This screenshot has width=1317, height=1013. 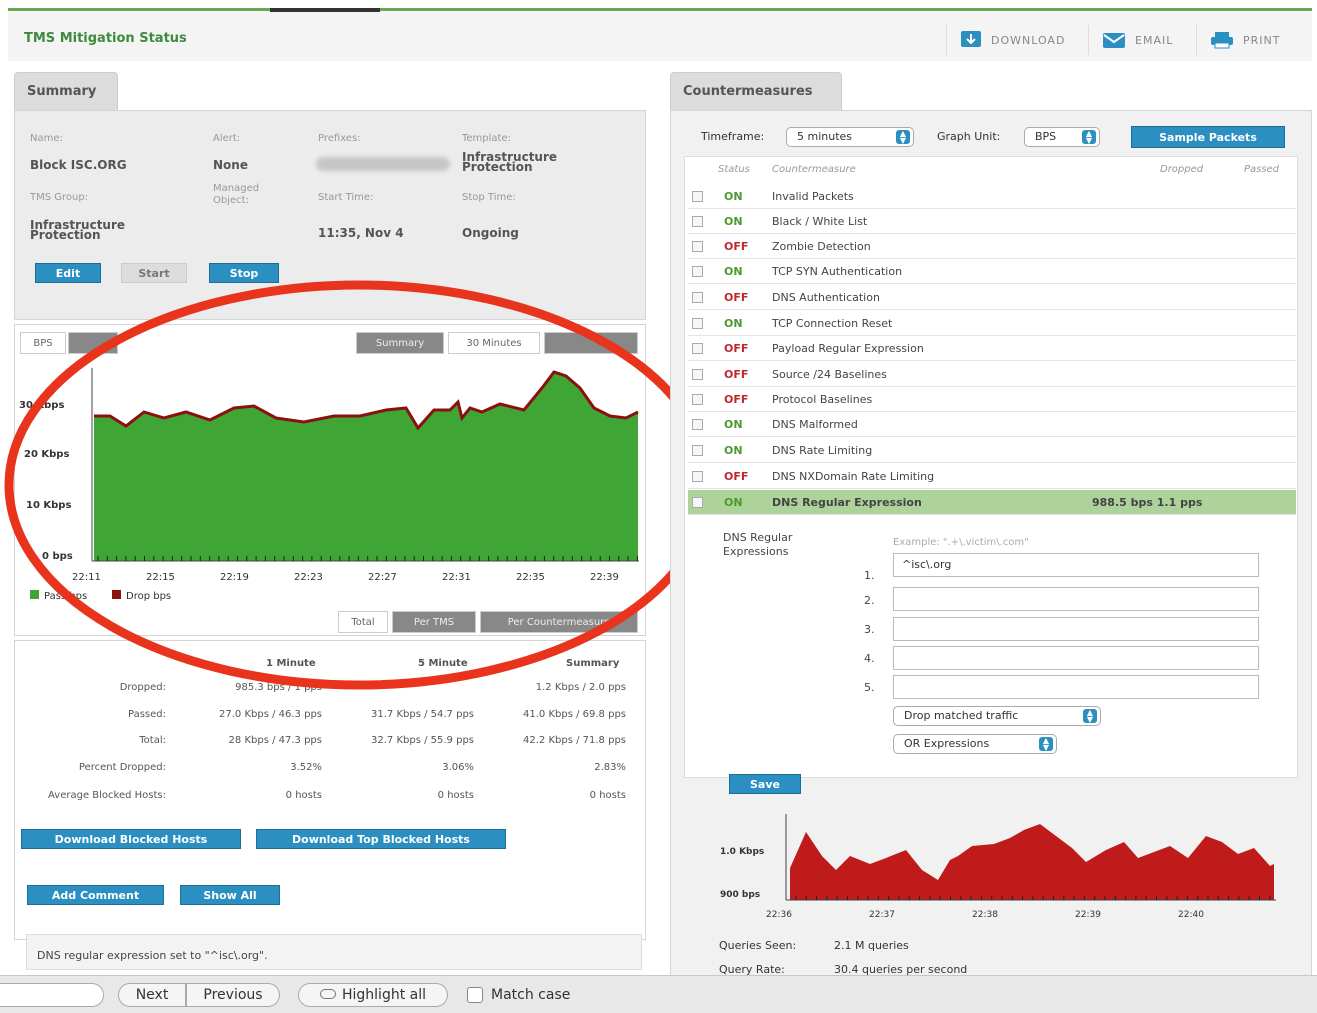 I want to click on expression-number: 2., so click(x=869, y=600).